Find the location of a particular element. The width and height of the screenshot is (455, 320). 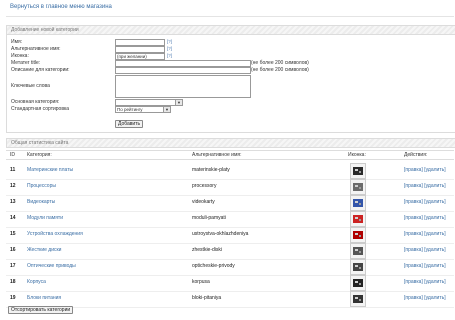

alt-name-input is located at coordinates (140, 49).